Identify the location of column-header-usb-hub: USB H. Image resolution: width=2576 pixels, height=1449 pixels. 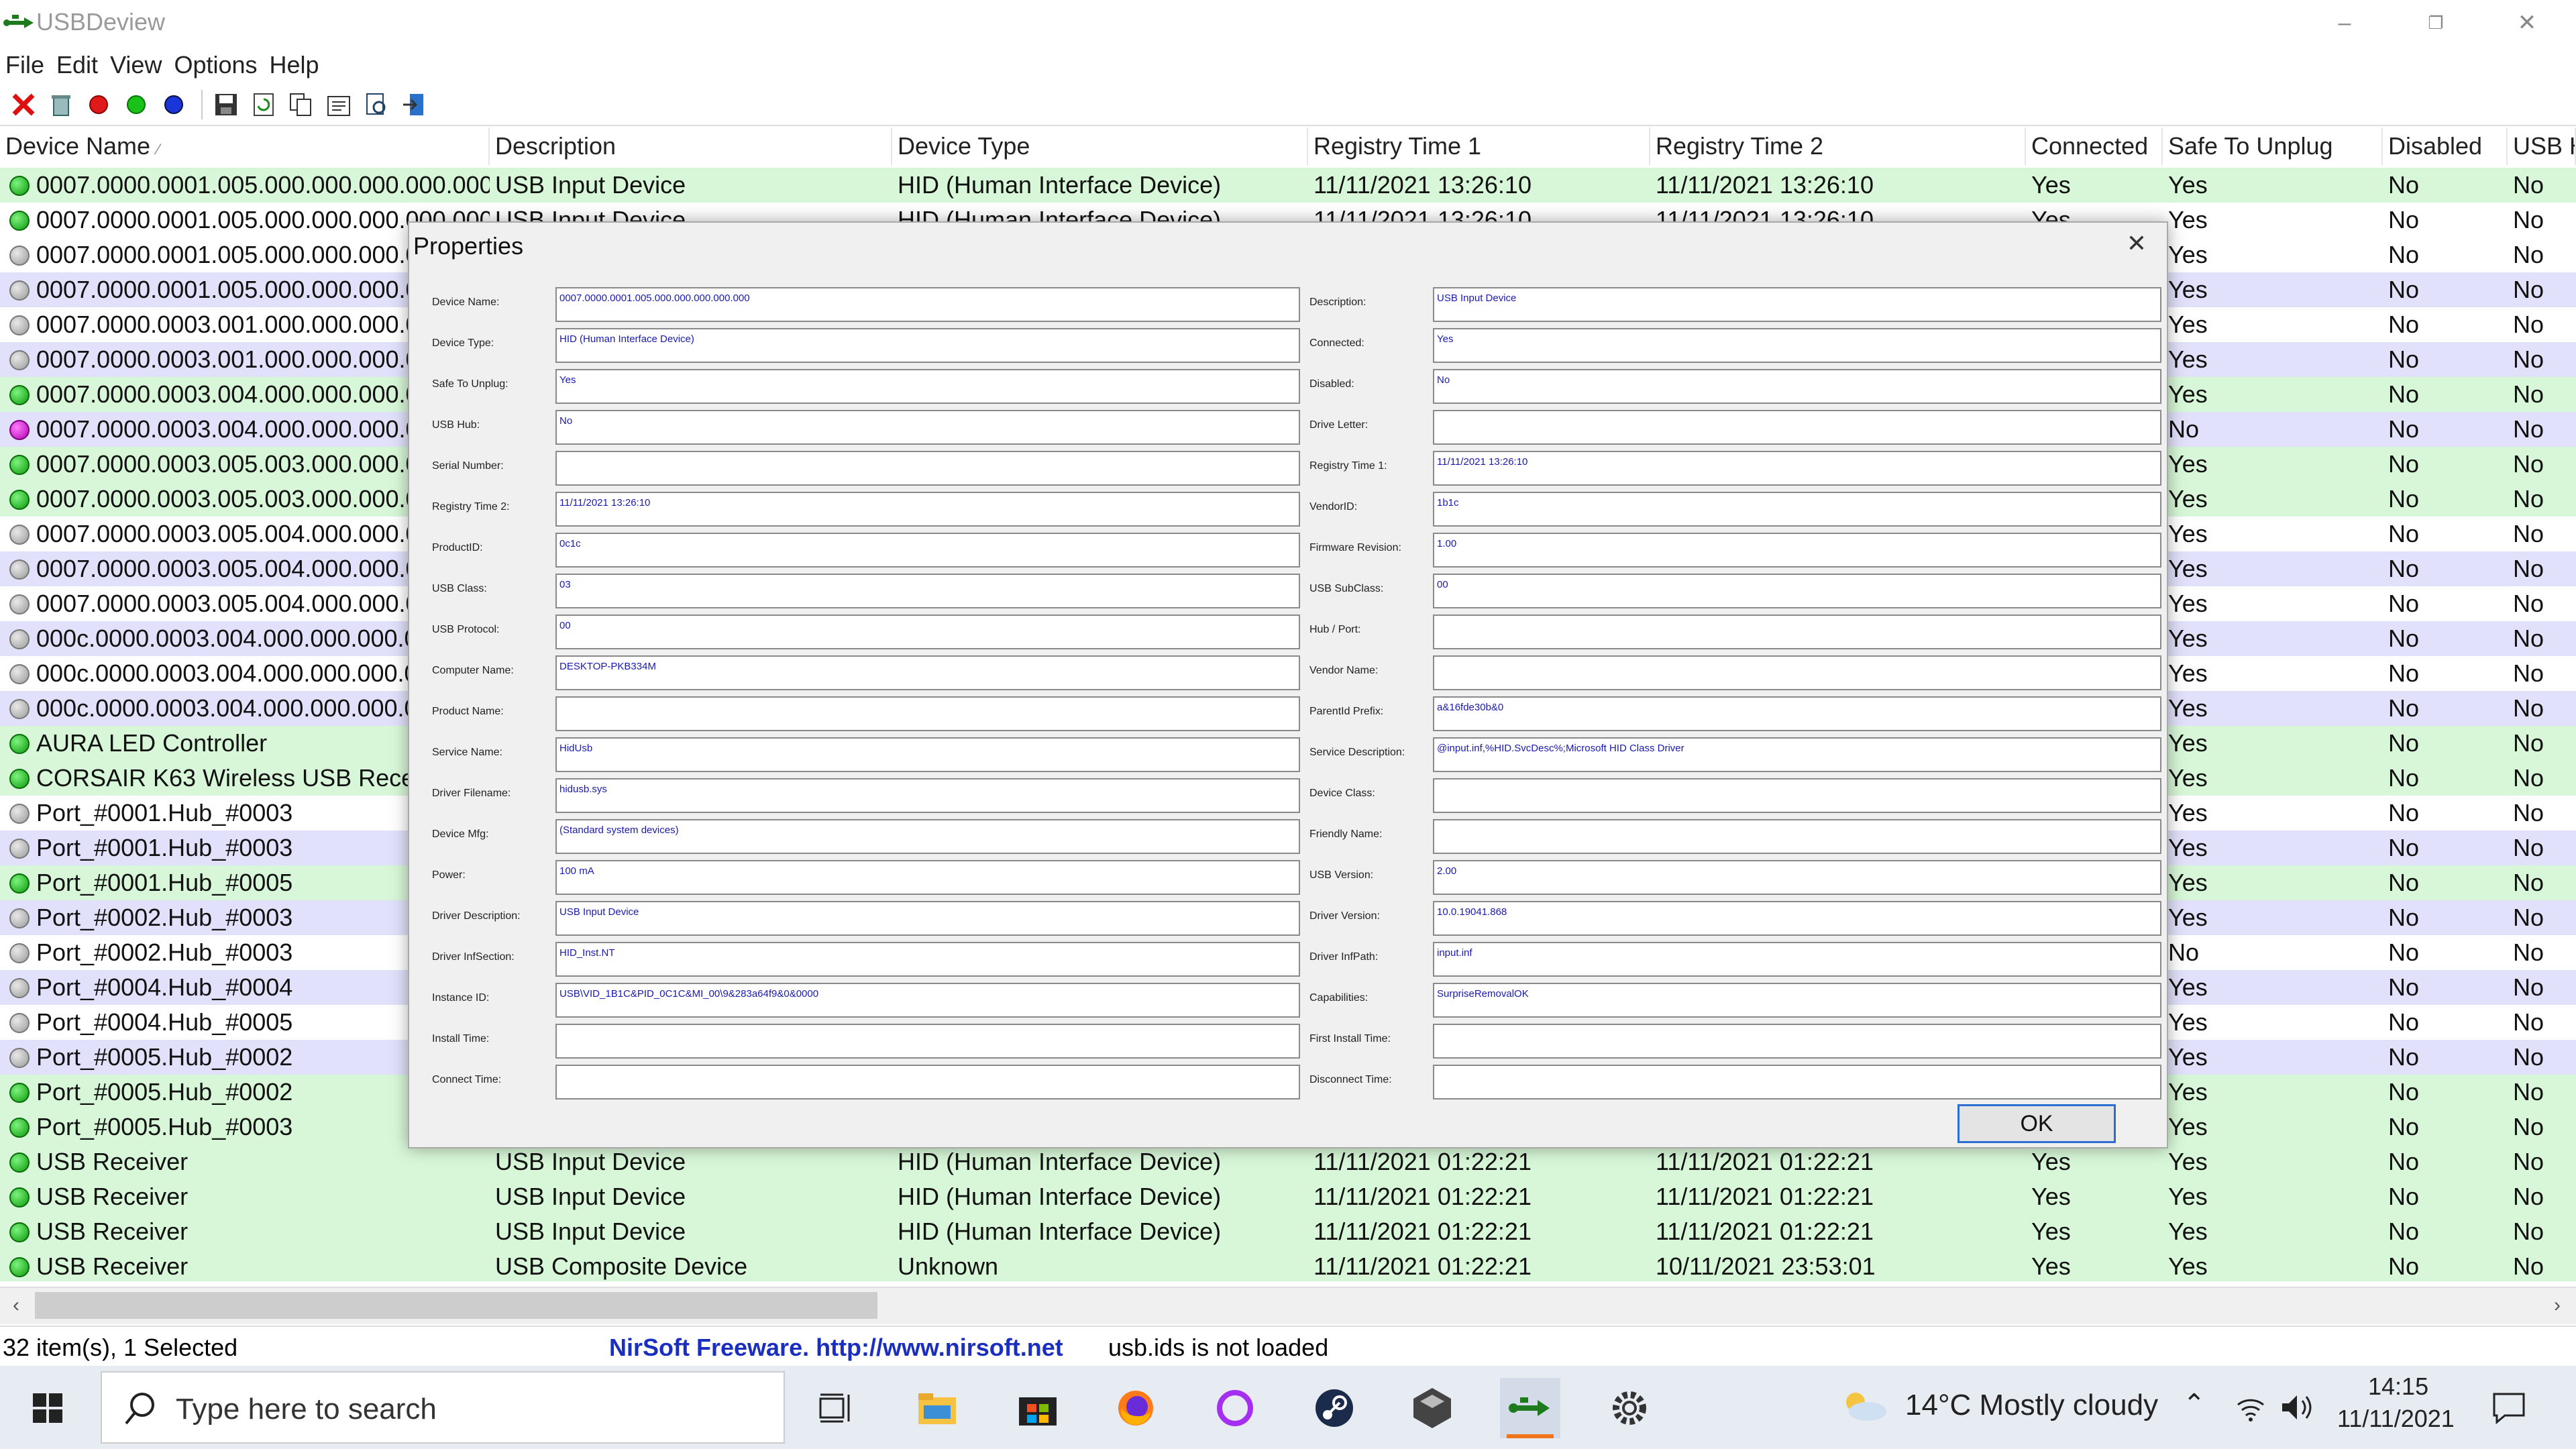
(2542, 146).